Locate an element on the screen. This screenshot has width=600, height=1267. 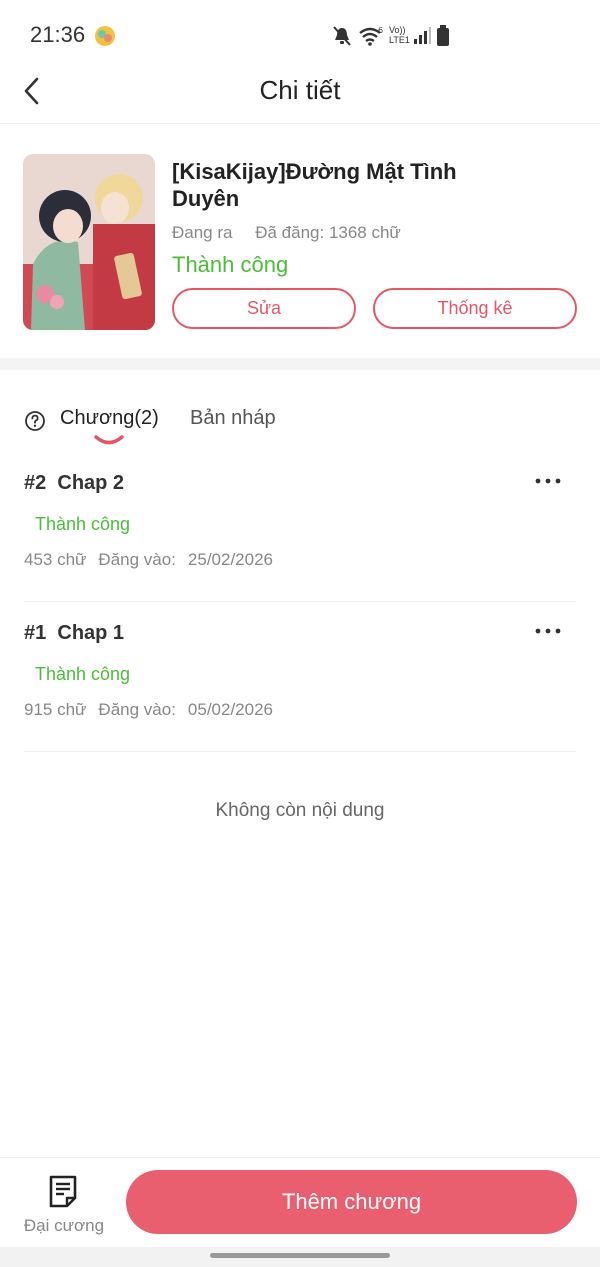
help-icon is located at coordinates (35, 421).